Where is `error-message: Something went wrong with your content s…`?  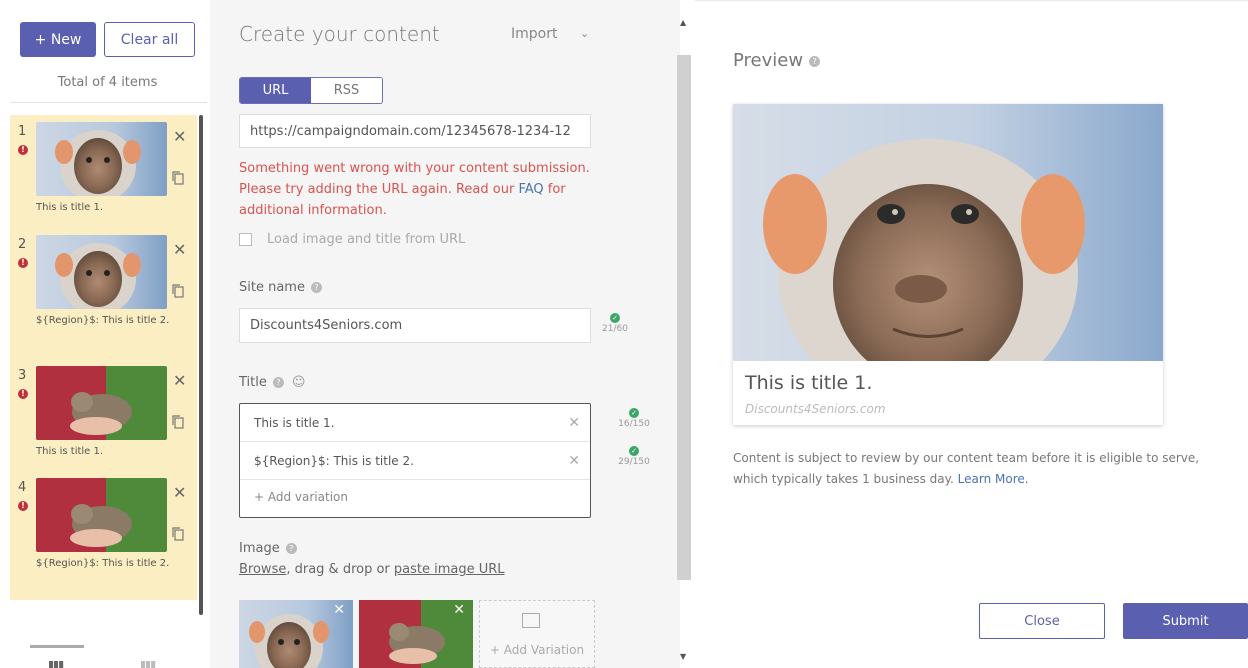
error-message: Something went wrong with your content s… is located at coordinates (419, 189).